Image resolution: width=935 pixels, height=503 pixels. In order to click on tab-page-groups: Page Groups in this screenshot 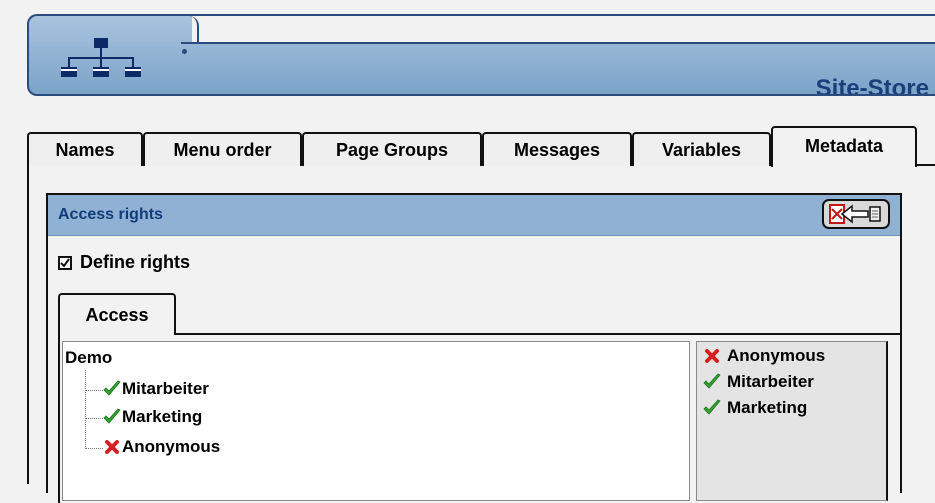, I will do `click(392, 149)`.